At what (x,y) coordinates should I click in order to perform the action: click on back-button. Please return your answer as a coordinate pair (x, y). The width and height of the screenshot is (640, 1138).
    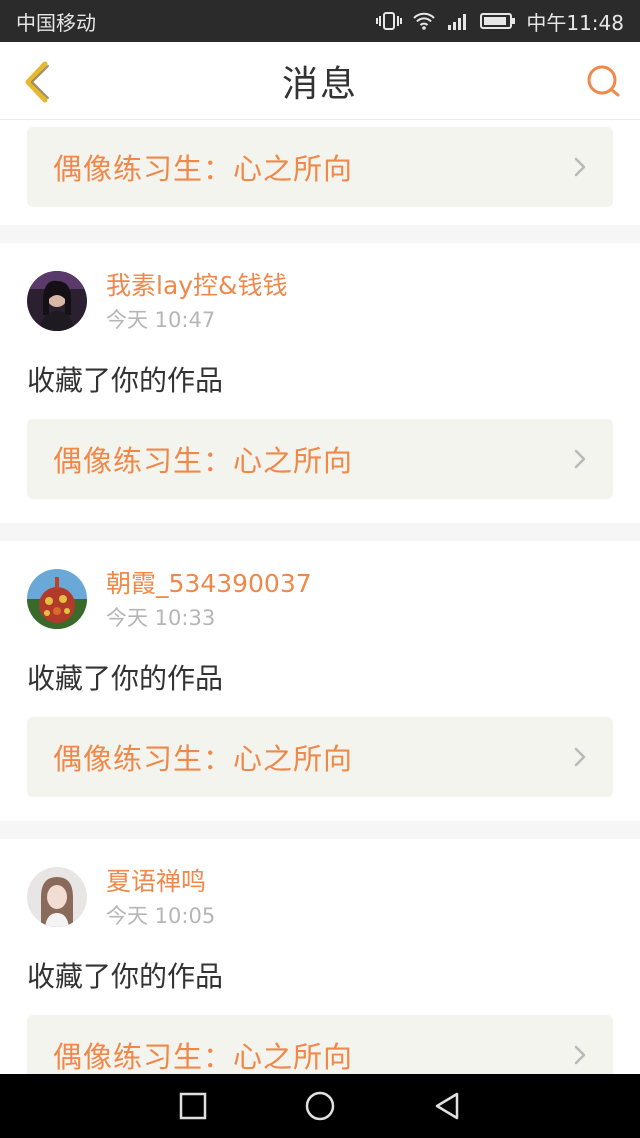
    Looking at the image, I should click on (36, 82).